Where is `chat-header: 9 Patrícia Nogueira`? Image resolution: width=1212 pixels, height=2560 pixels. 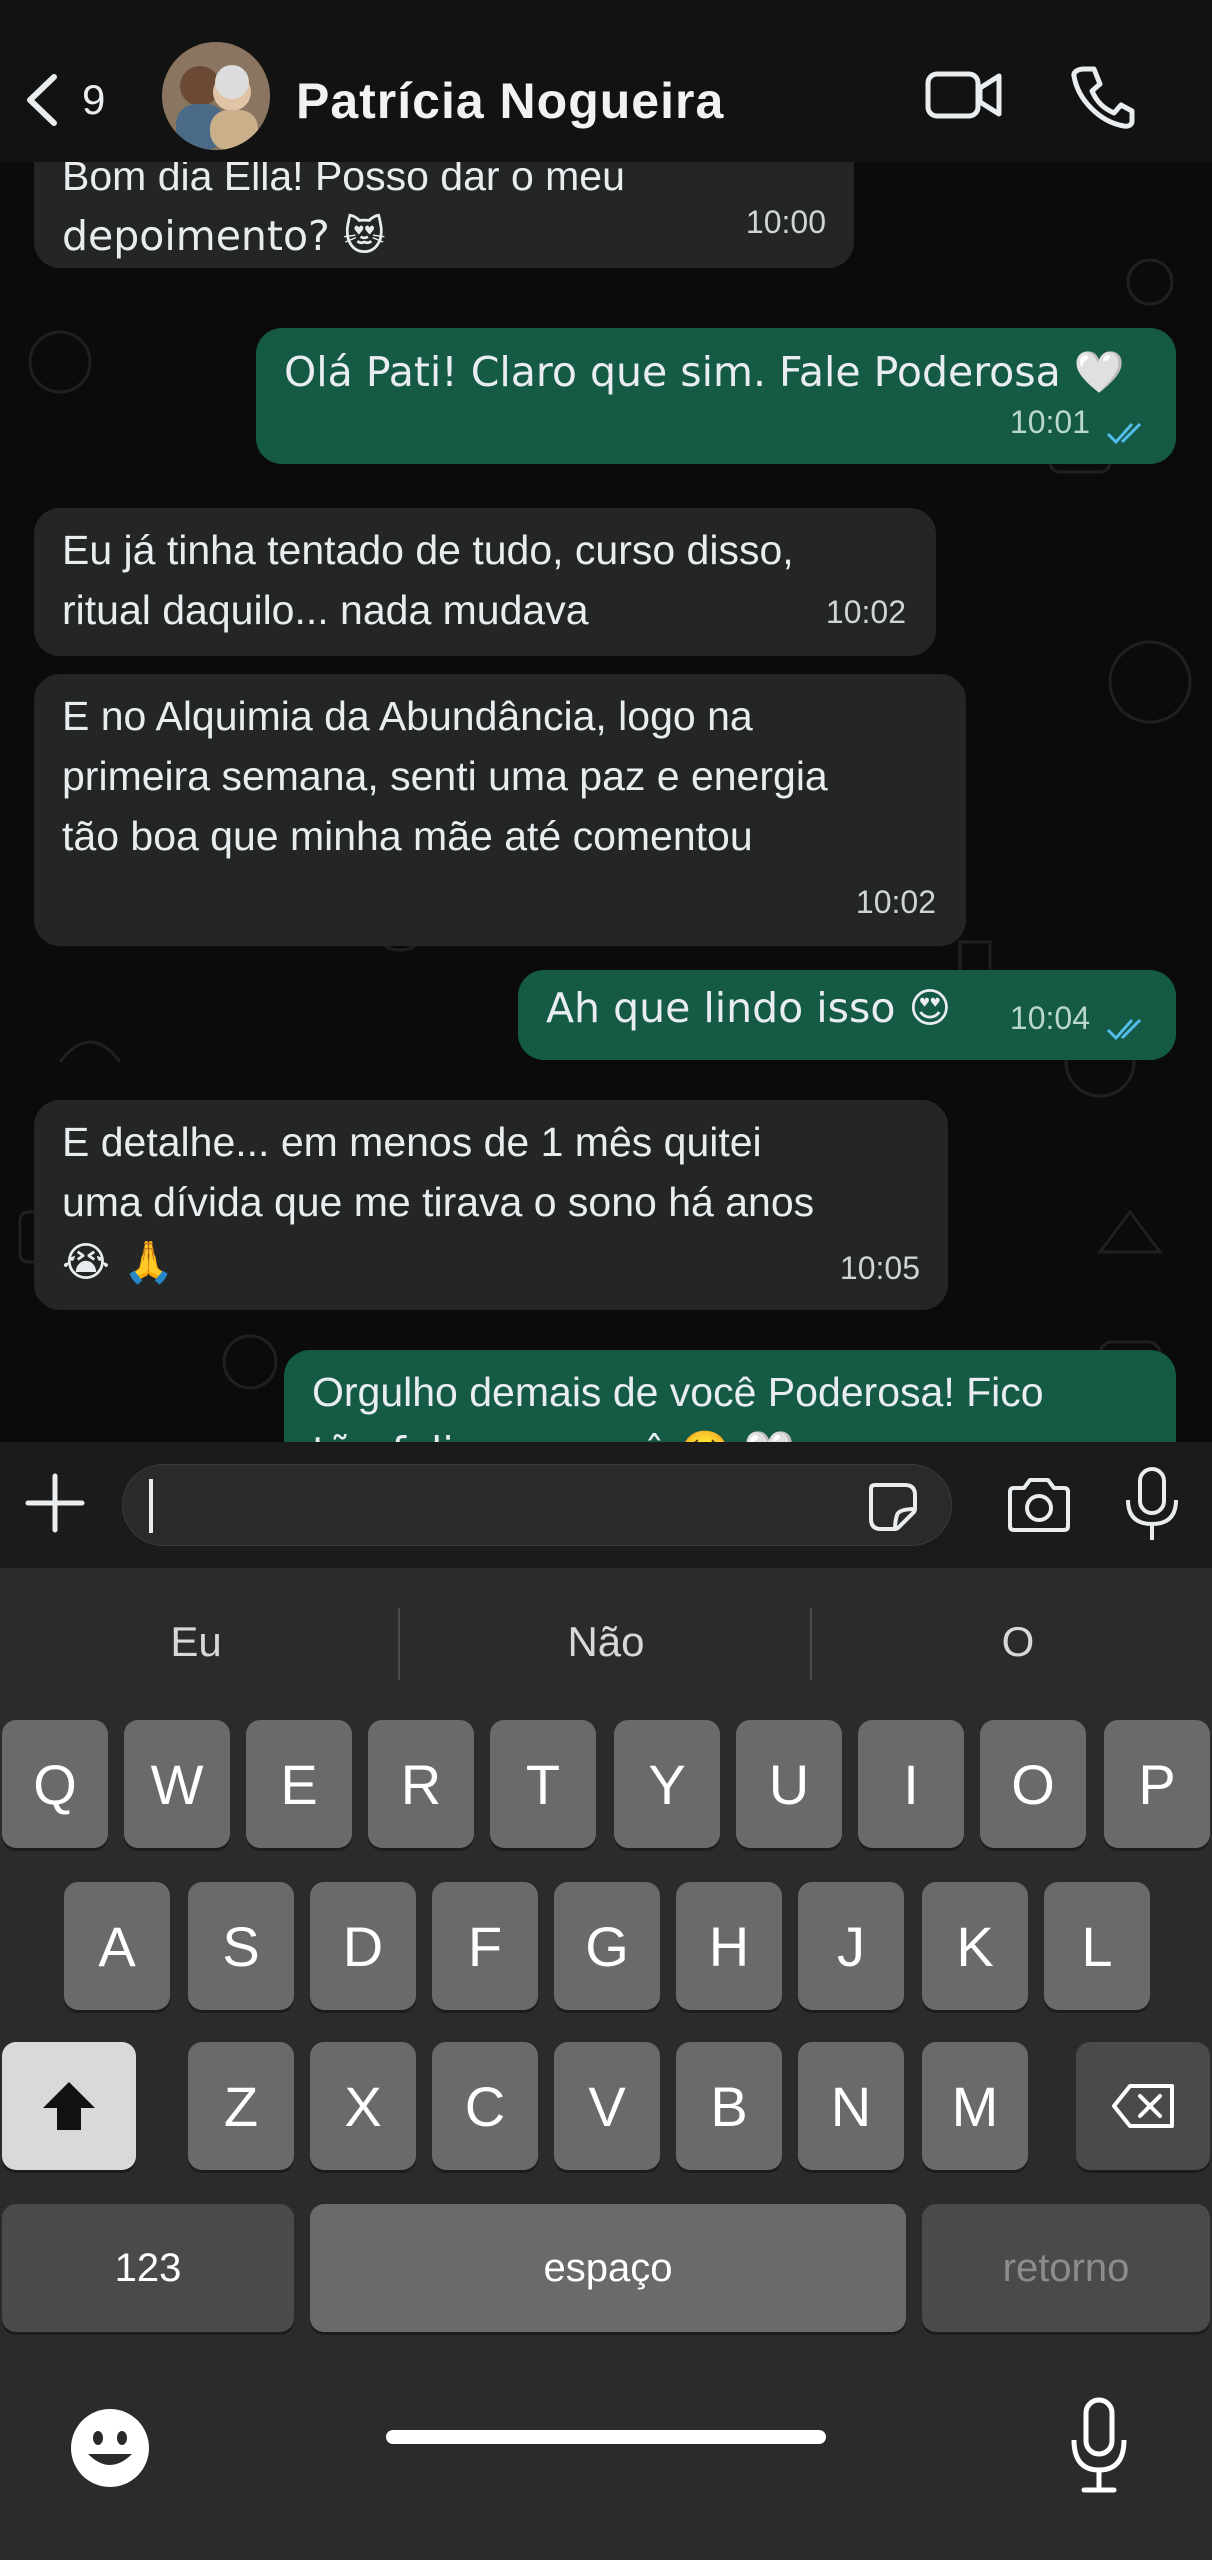 chat-header: 9 Patrícia Nogueira is located at coordinates (606, 81).